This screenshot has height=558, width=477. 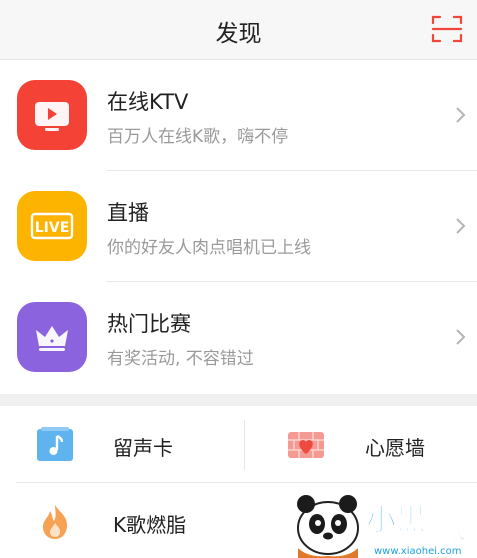 I want to click on watermark-logo: 小黑 游戏 www.xiaohei.com, so click(x=381, y=523).